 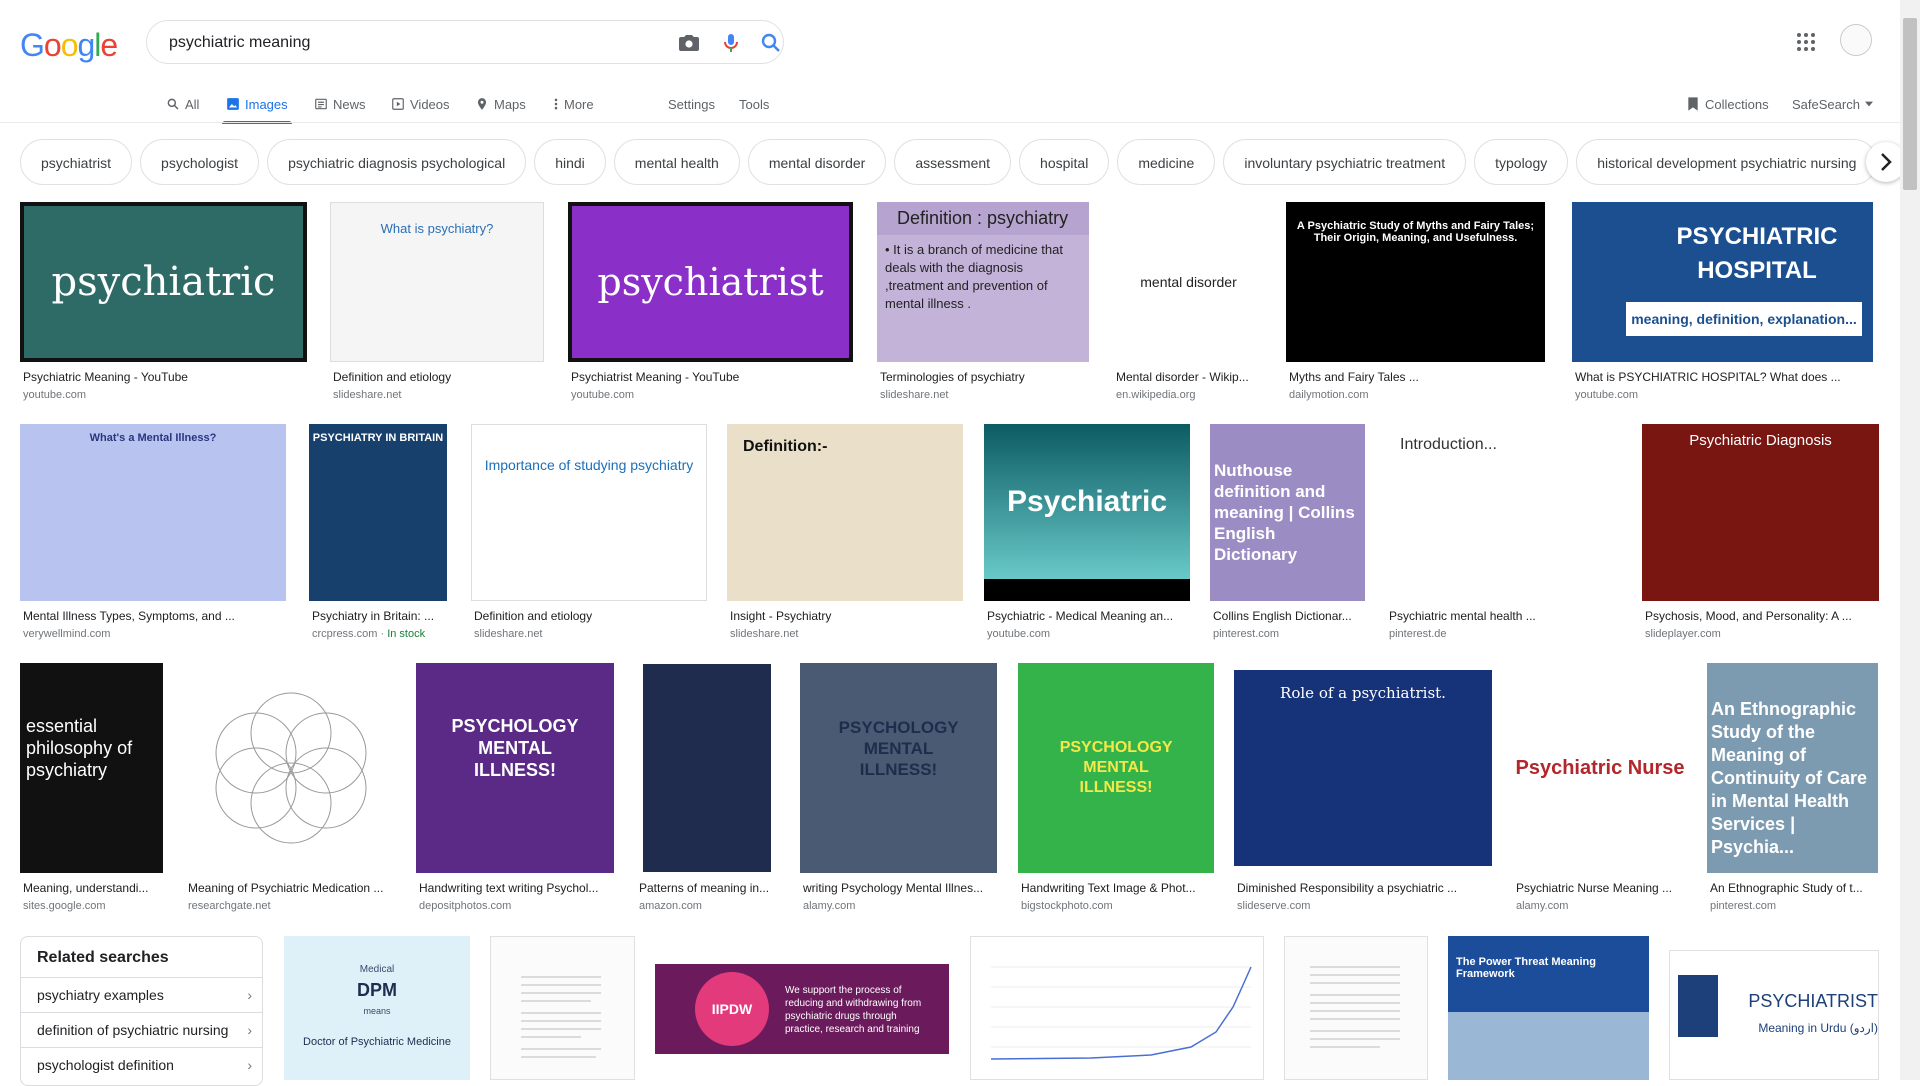 I want to click on tab-all: All, so click(x=182, y=104).